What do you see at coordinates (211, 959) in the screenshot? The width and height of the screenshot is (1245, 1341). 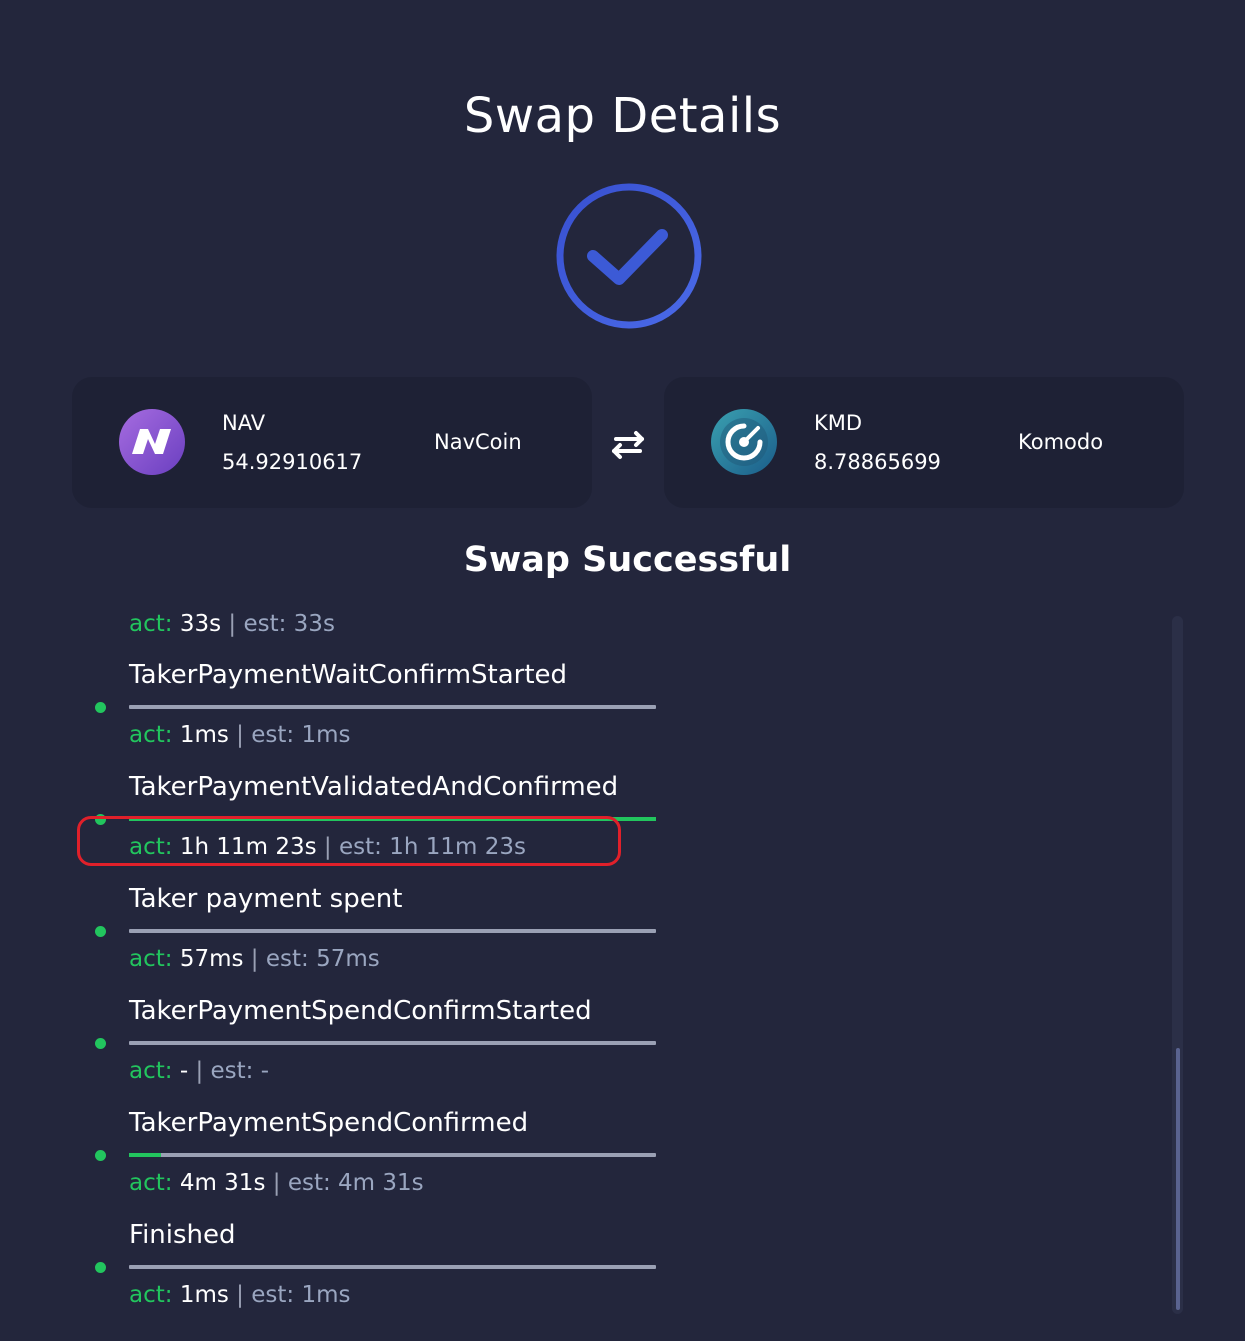 I see `event-act-value: 57ms` at bounding box center [211, 959].